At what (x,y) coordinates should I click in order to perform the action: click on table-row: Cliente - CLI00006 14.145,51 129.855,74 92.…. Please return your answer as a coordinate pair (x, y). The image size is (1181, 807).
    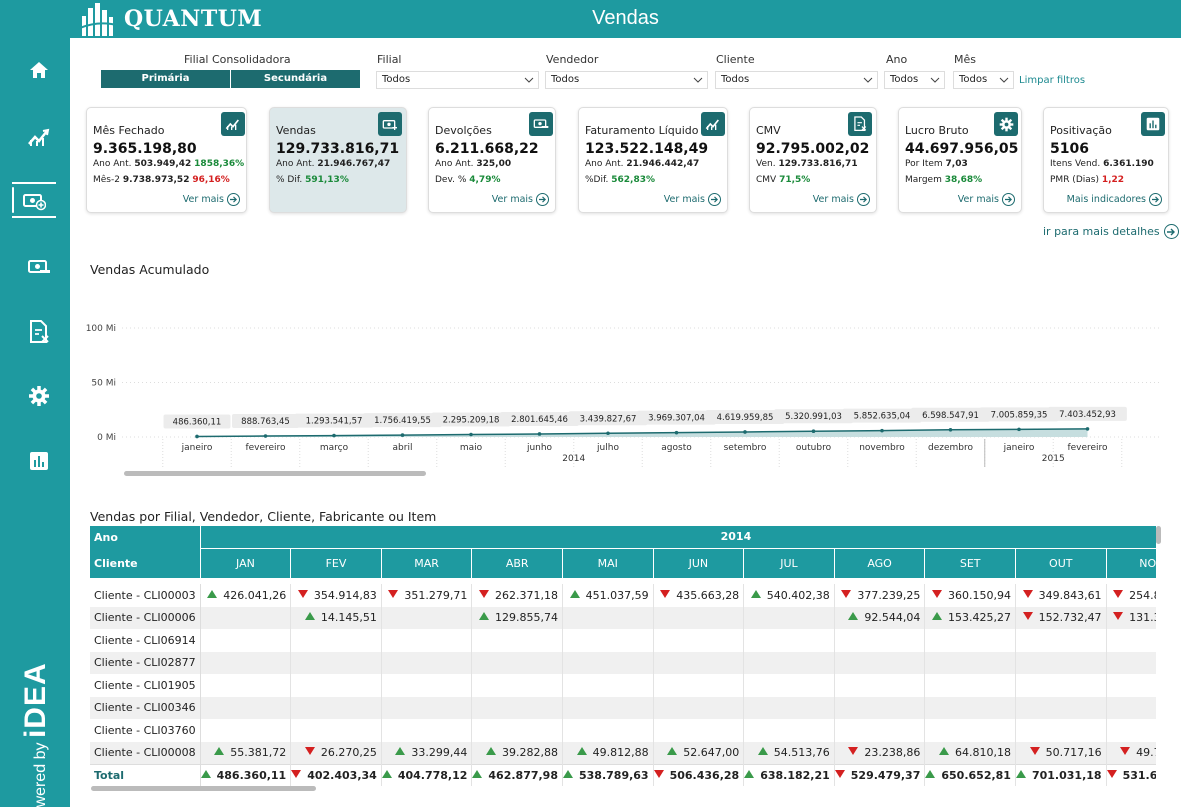
    Looking at the image, I should click on (623, 617).